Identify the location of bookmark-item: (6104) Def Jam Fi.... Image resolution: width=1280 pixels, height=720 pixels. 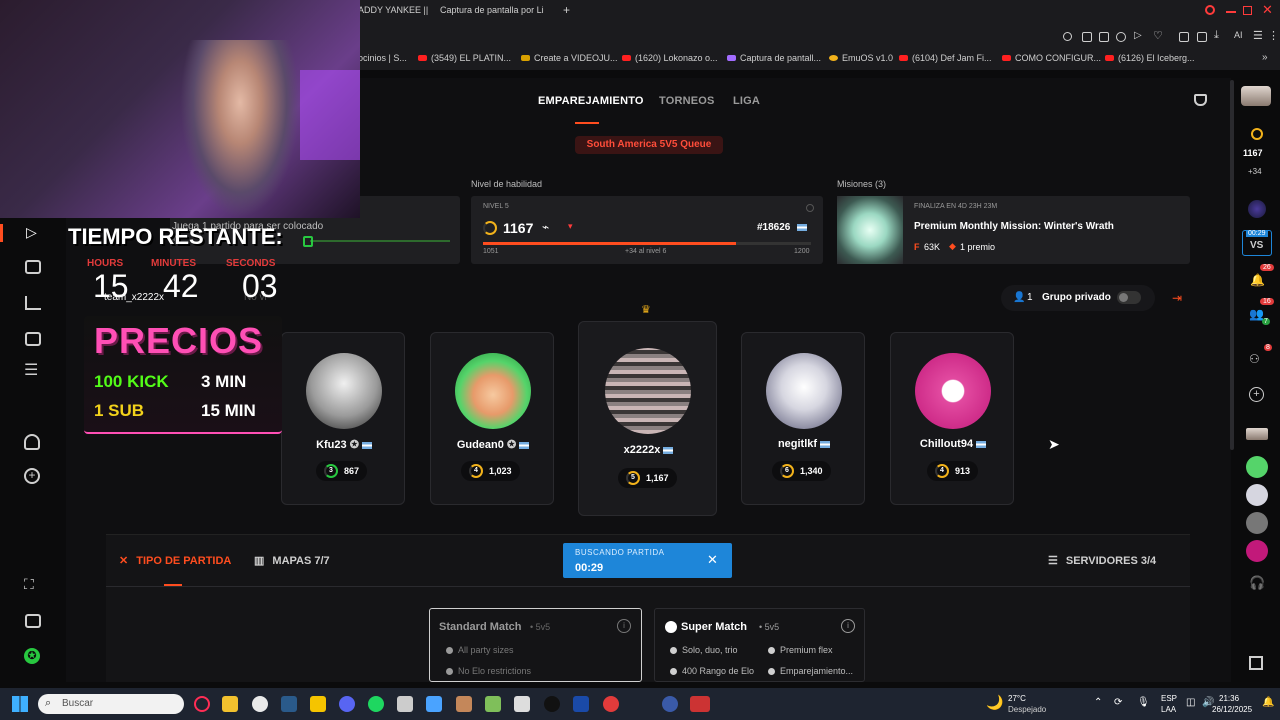
(945, 58).